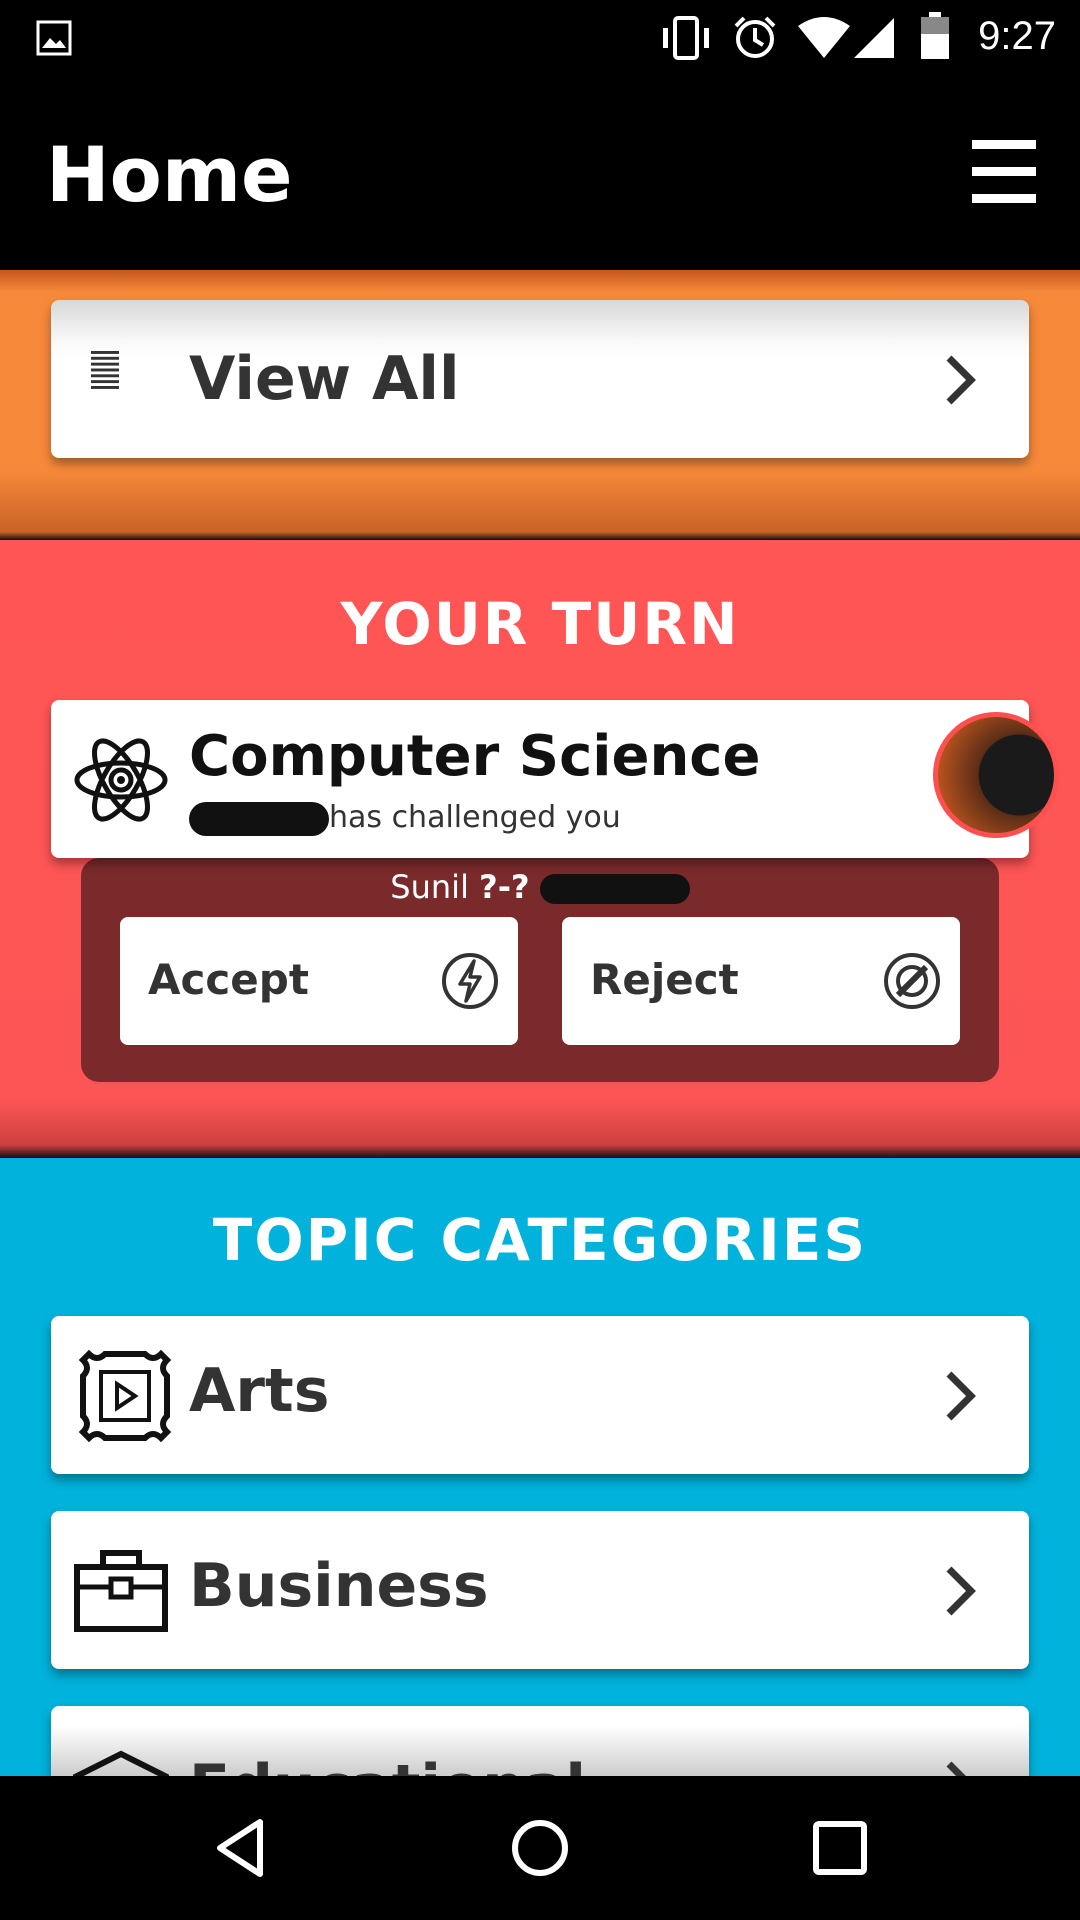  Describe the element at coordinates (840, 1848) in the screenshot. I see `recents-icon` at that location.